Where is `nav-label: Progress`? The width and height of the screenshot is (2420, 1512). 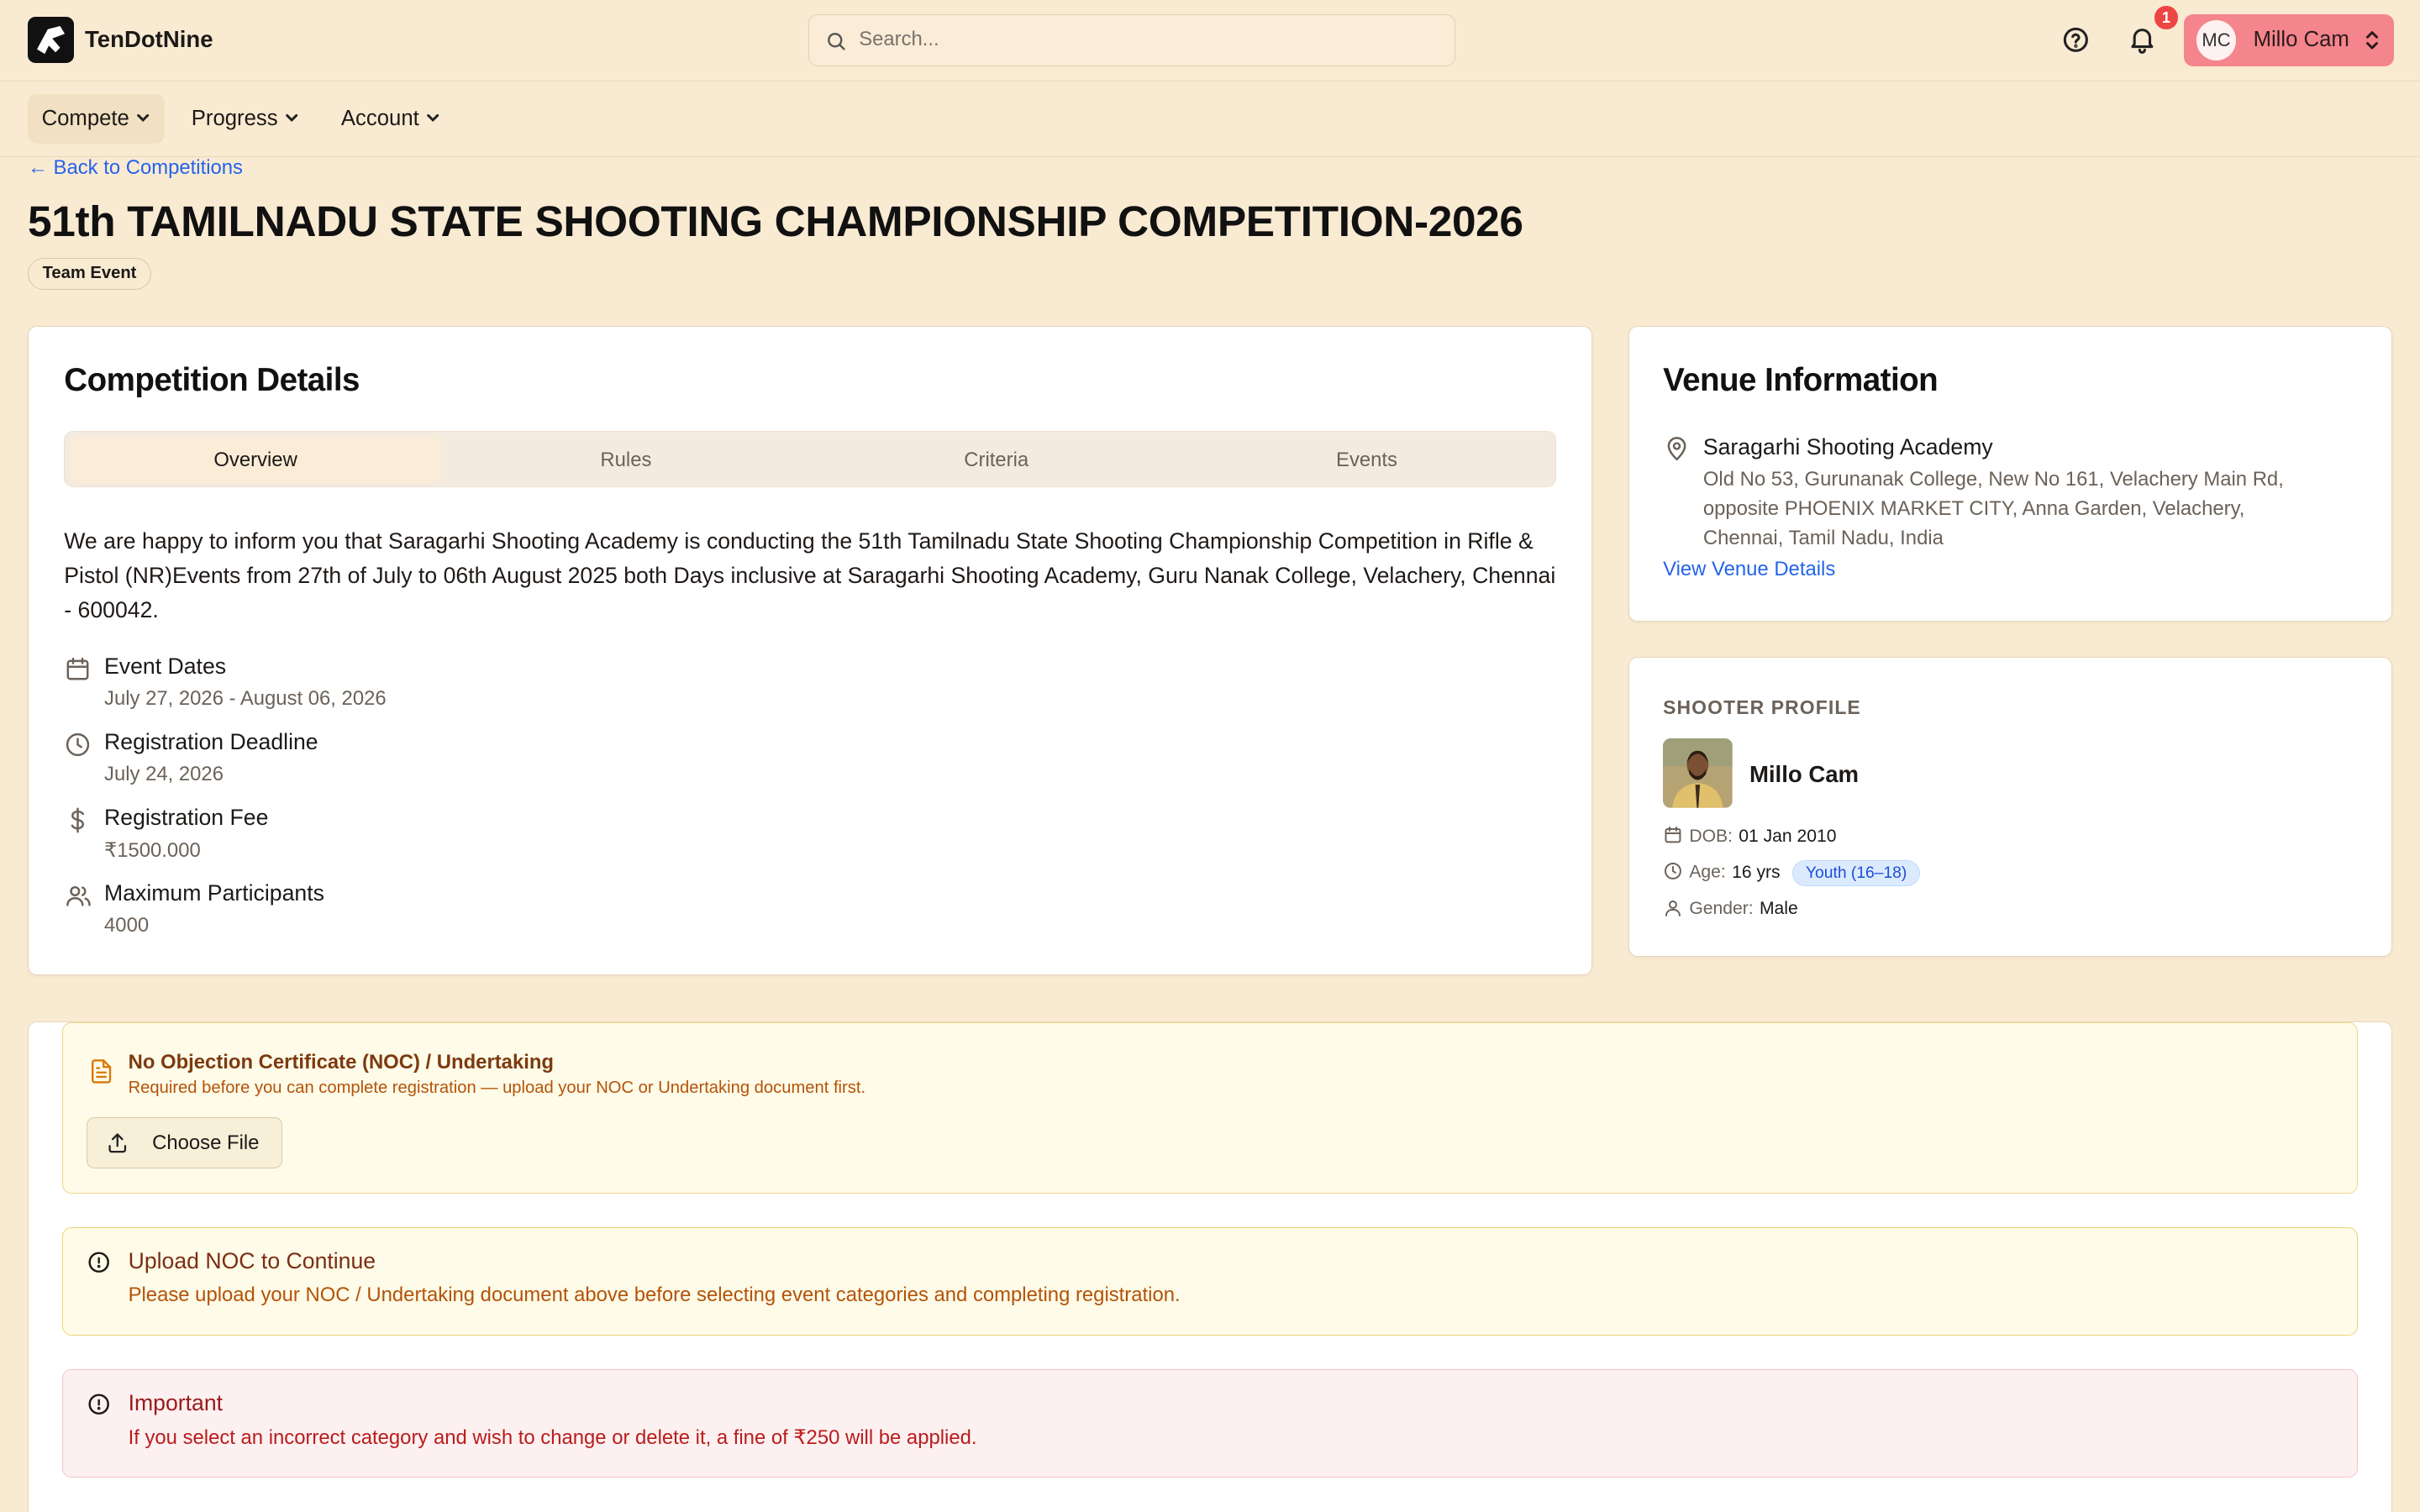
nav-label: Progress is located at coordinates (234, 119).